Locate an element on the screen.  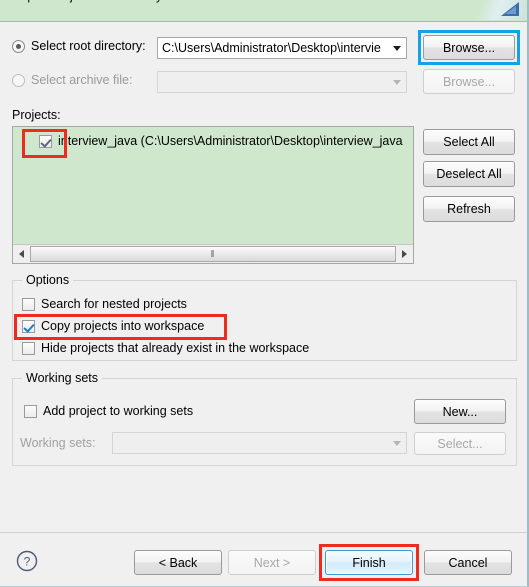
search-nested-projects-label: Search for nested projects is located at coordinates (114, 304).